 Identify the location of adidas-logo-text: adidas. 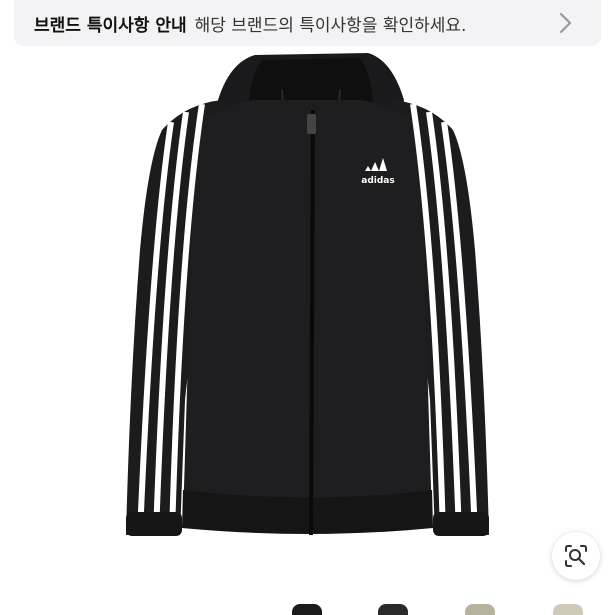
(377, 181).